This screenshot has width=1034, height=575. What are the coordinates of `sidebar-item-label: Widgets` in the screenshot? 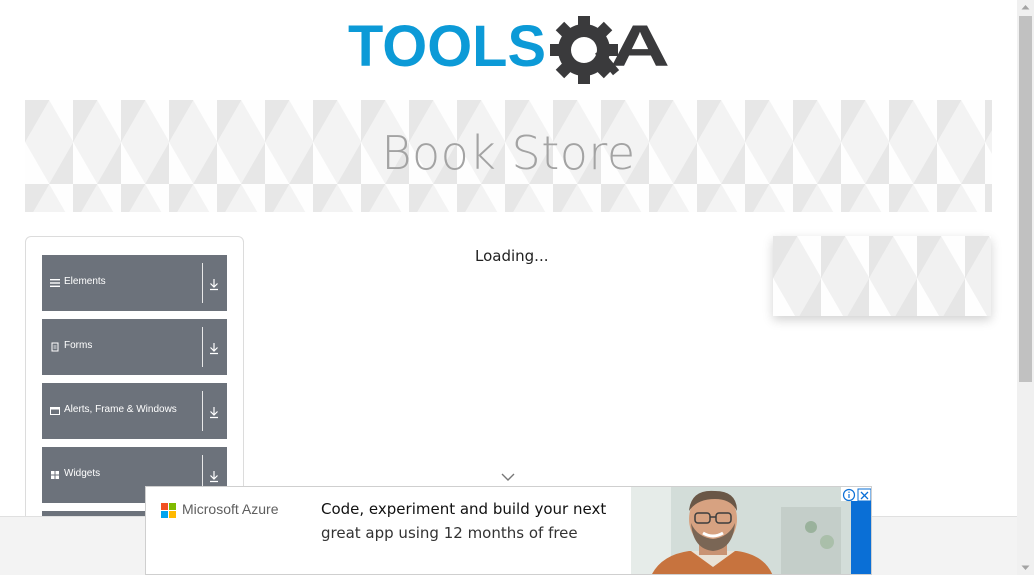 It's located at (82, 473).